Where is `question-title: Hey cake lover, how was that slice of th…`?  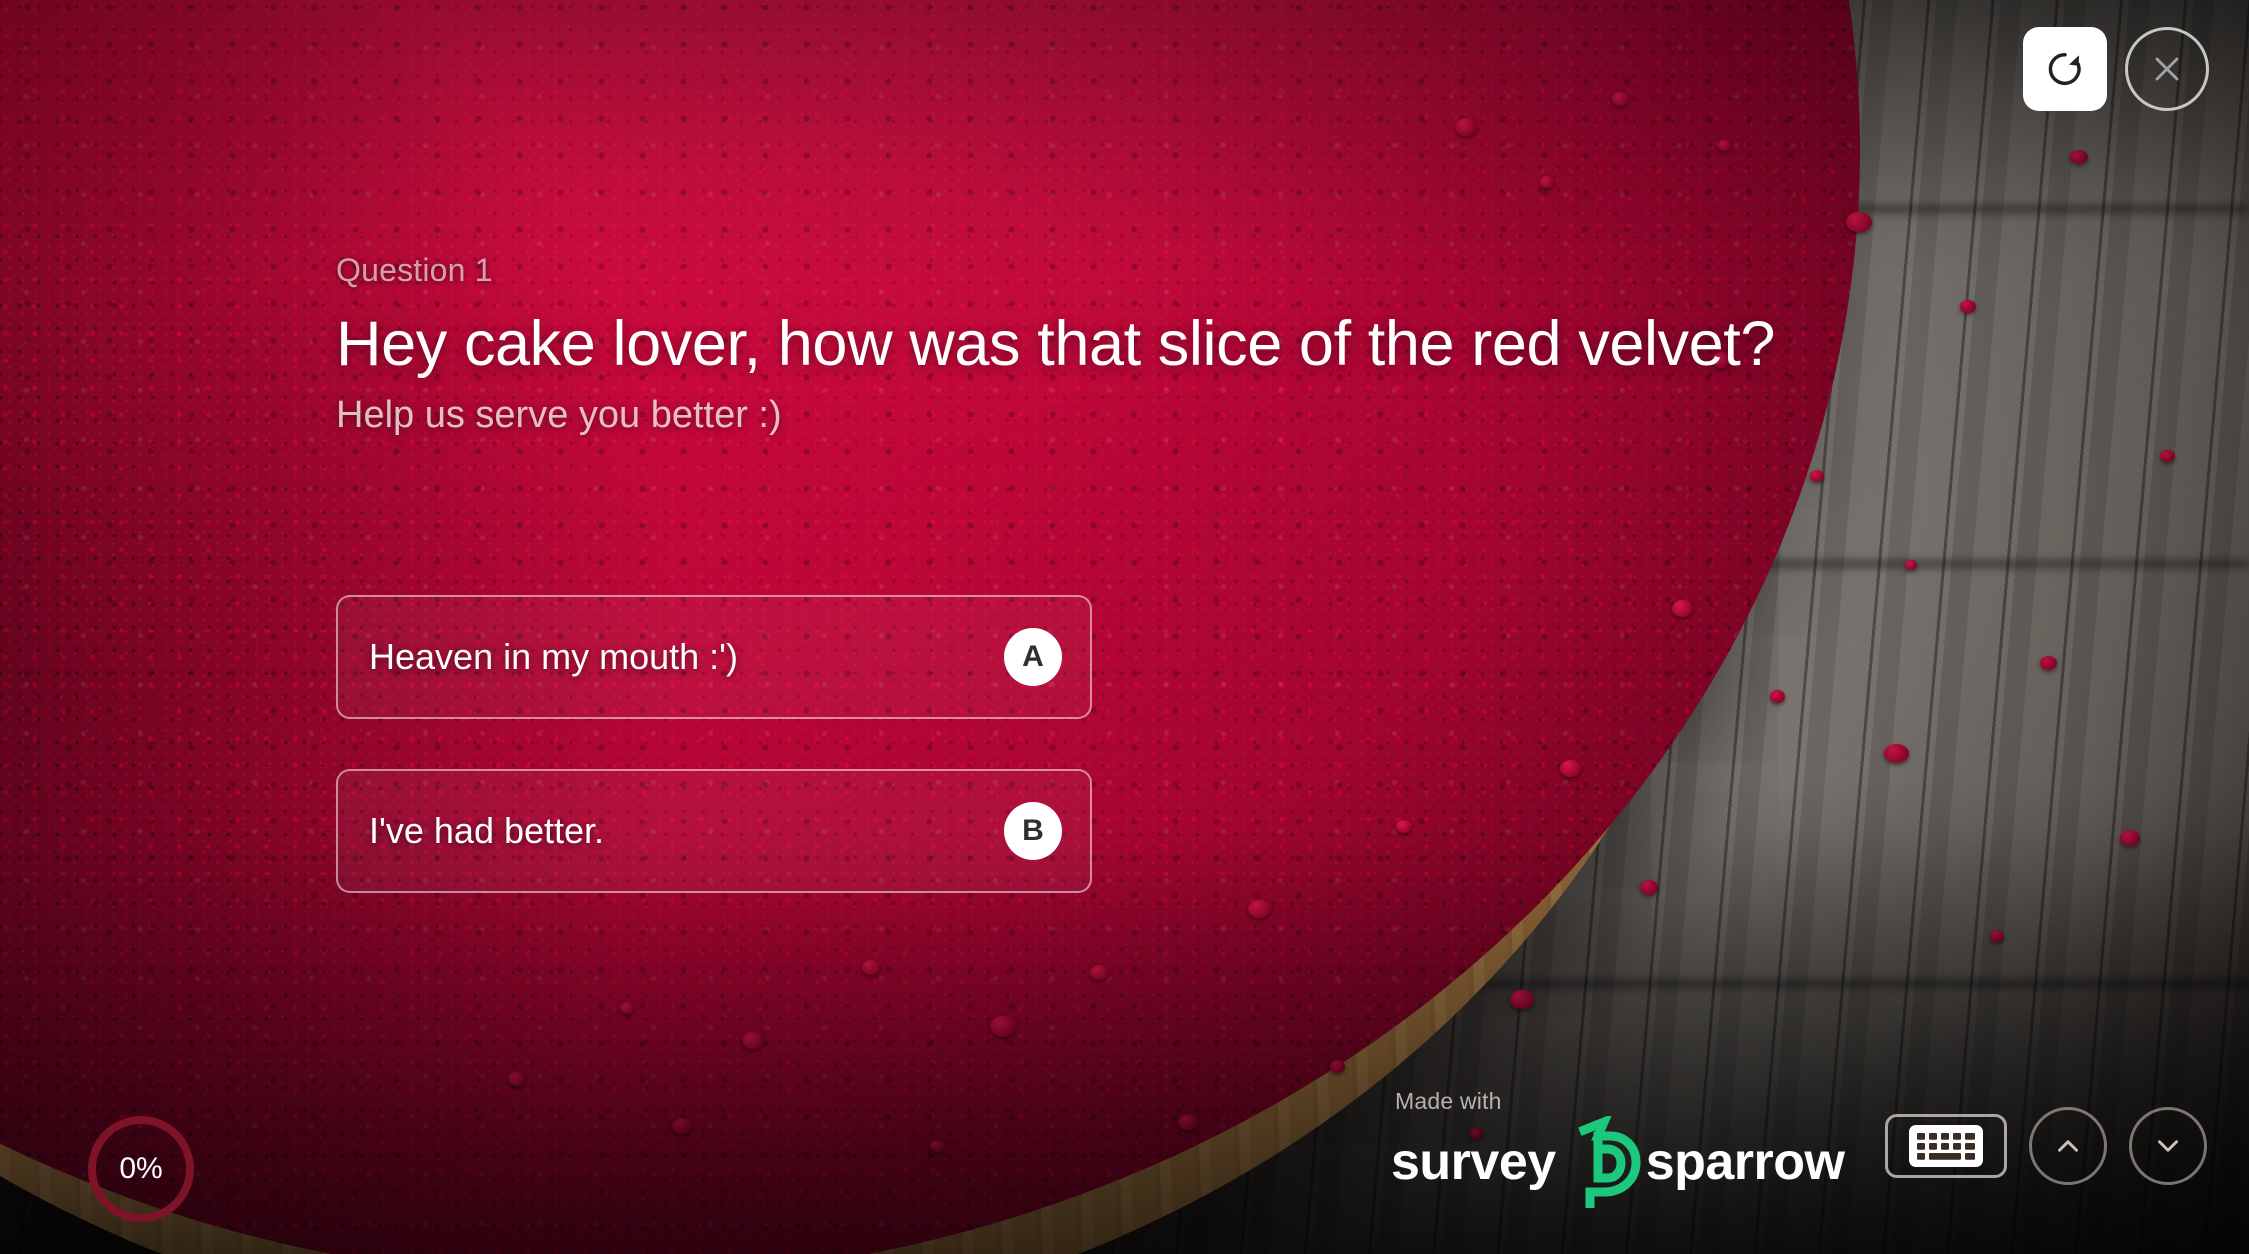
question-title: Hey cake lover, how was that slice of th… is located at coordinates (1056, 344).